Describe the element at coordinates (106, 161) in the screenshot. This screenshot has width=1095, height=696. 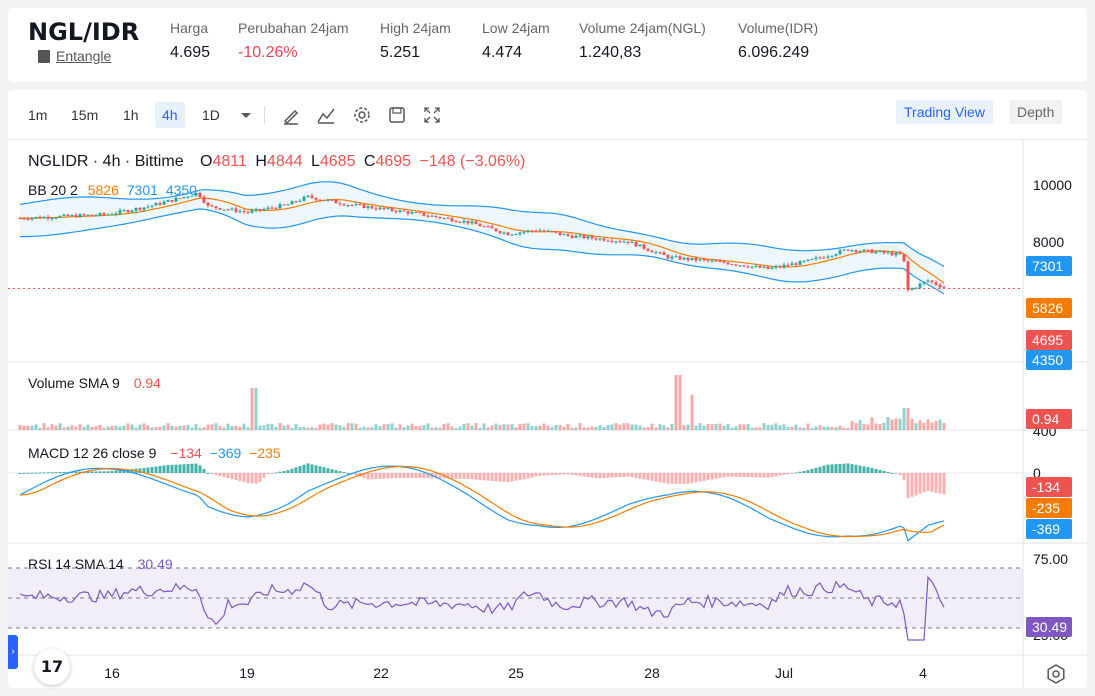
I see `symbol-label: NGLIDR · 4h · Bittime` at that location.